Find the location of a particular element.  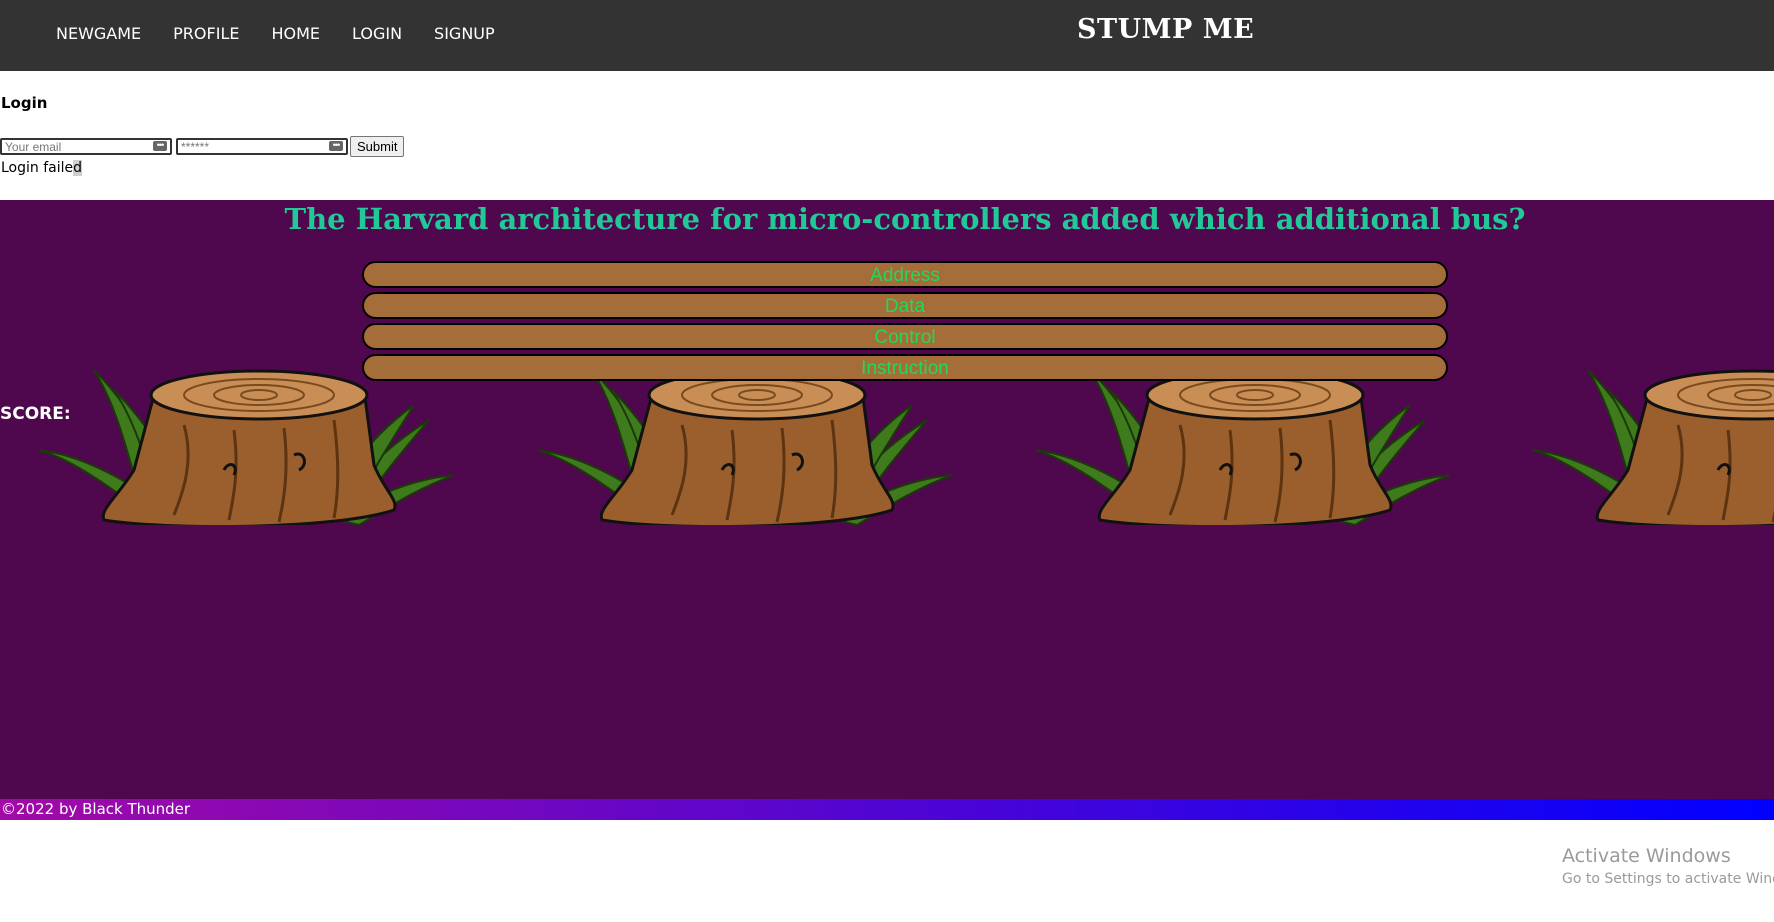

answer-button-address: Address is located at coordinates (905, 274).